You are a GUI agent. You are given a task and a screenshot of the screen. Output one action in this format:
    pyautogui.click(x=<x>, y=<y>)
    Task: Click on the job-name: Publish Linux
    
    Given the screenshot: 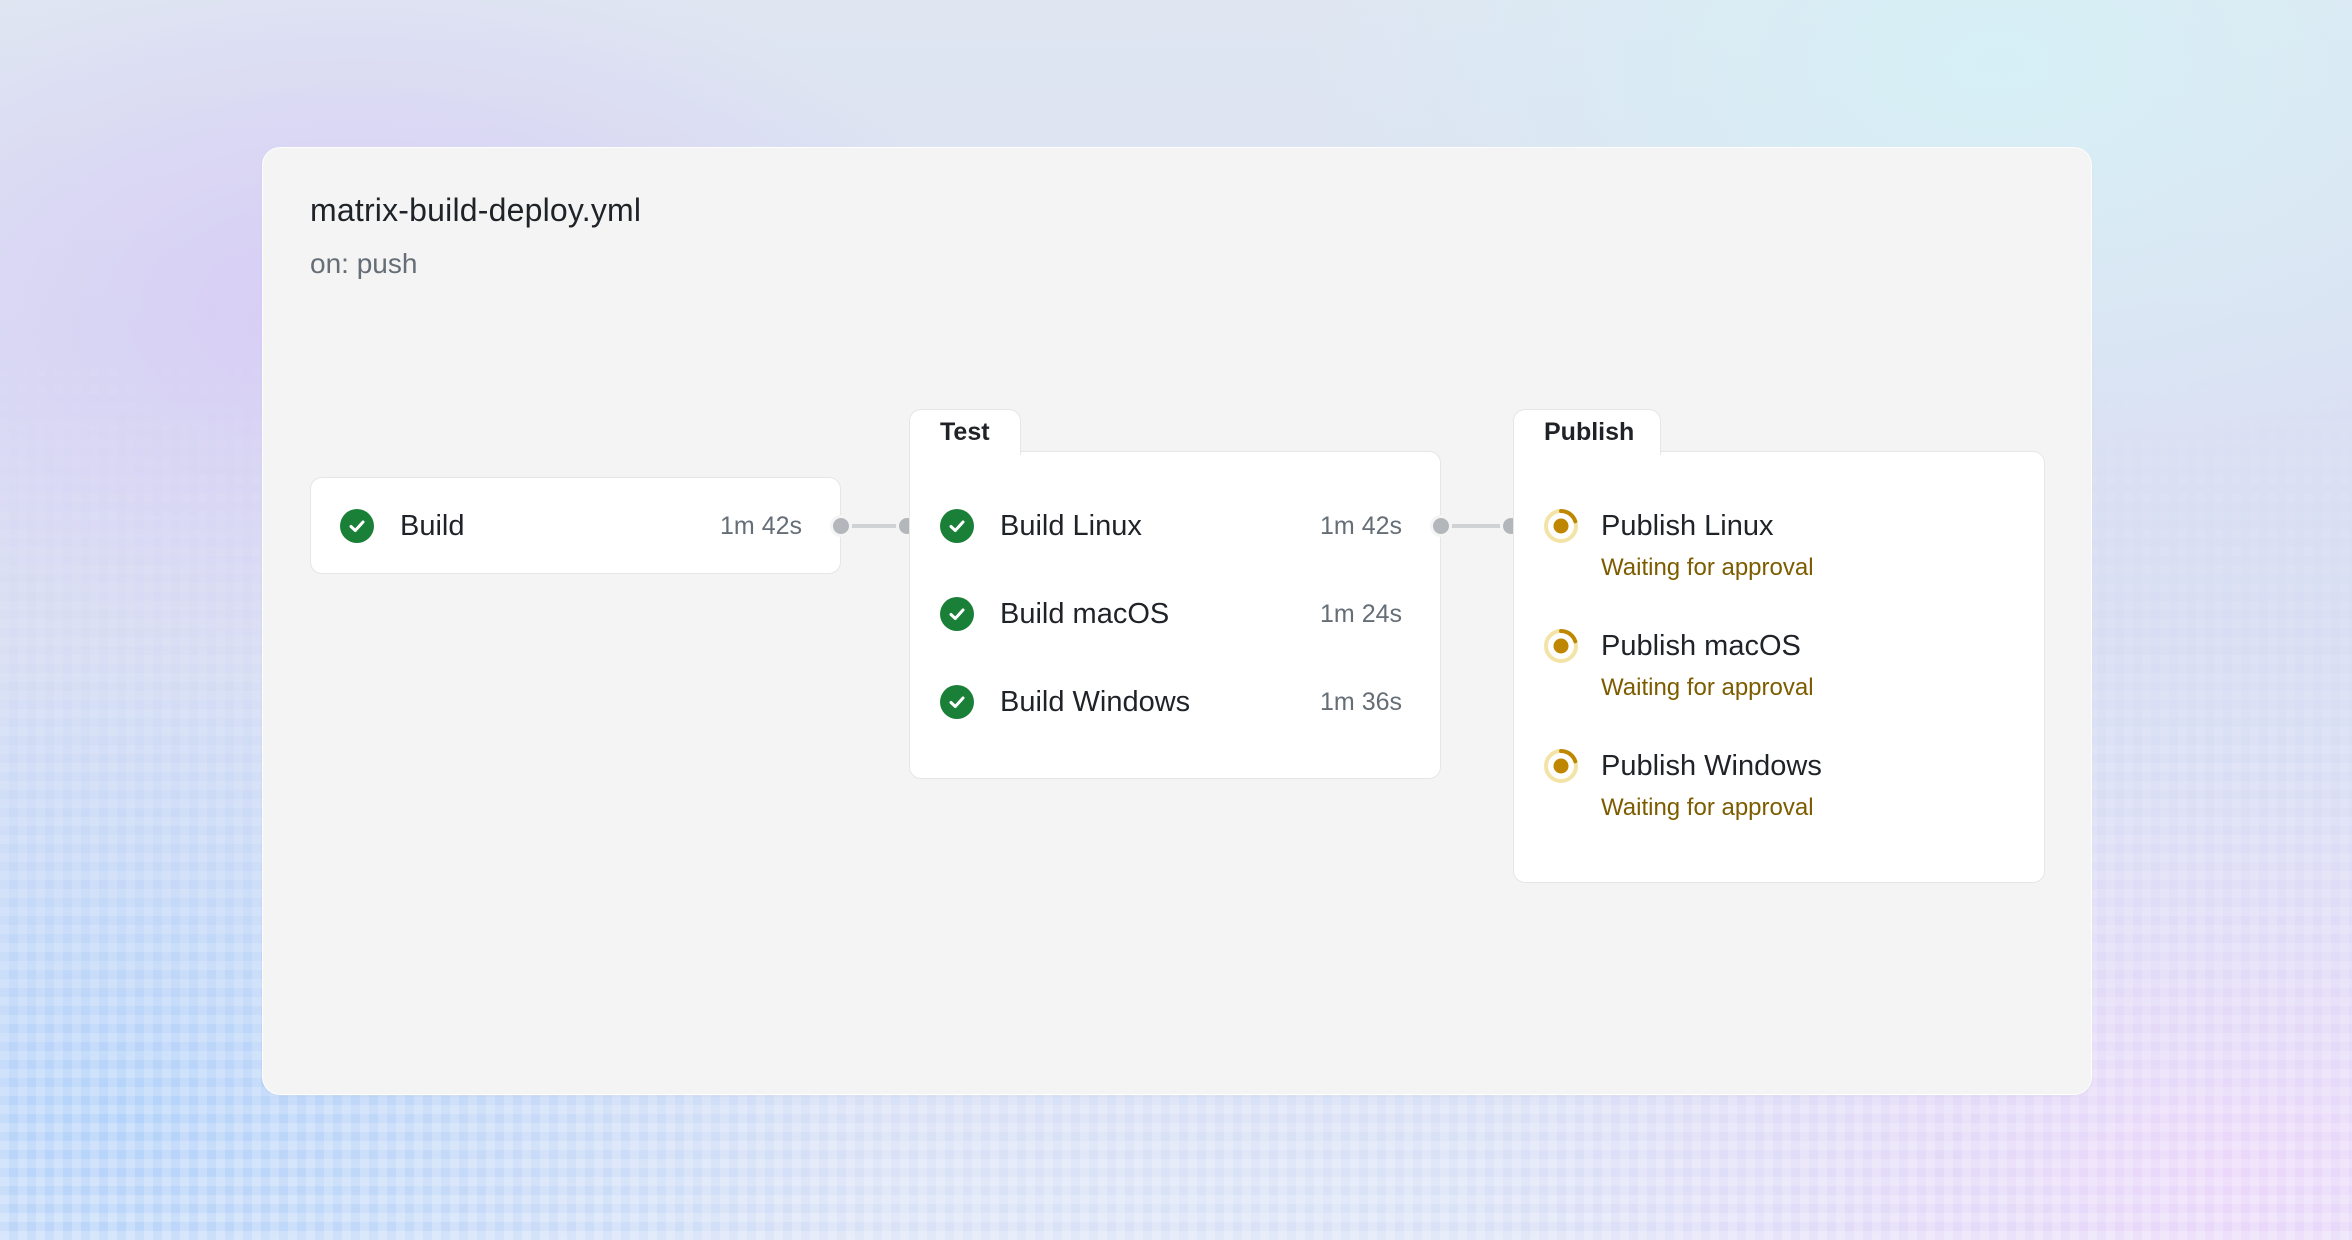 What is the action you would take?
    pyautogui.click(x=1687, y=525)
    